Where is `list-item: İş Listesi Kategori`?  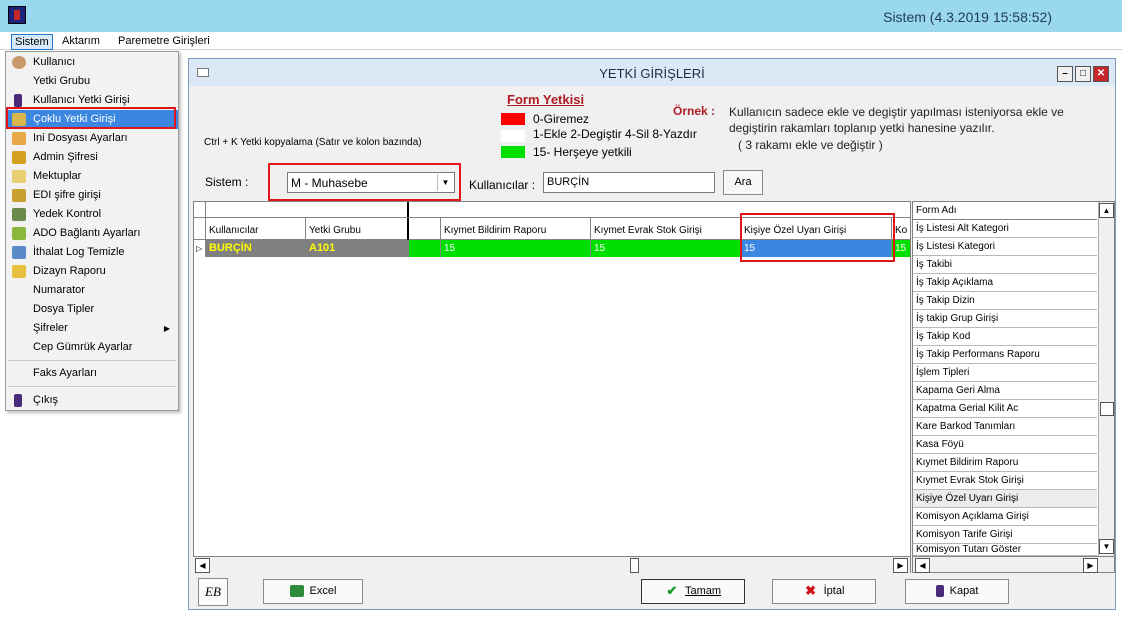
list-item: İş Listesi Kategori is located at coordinates (1005, 247).